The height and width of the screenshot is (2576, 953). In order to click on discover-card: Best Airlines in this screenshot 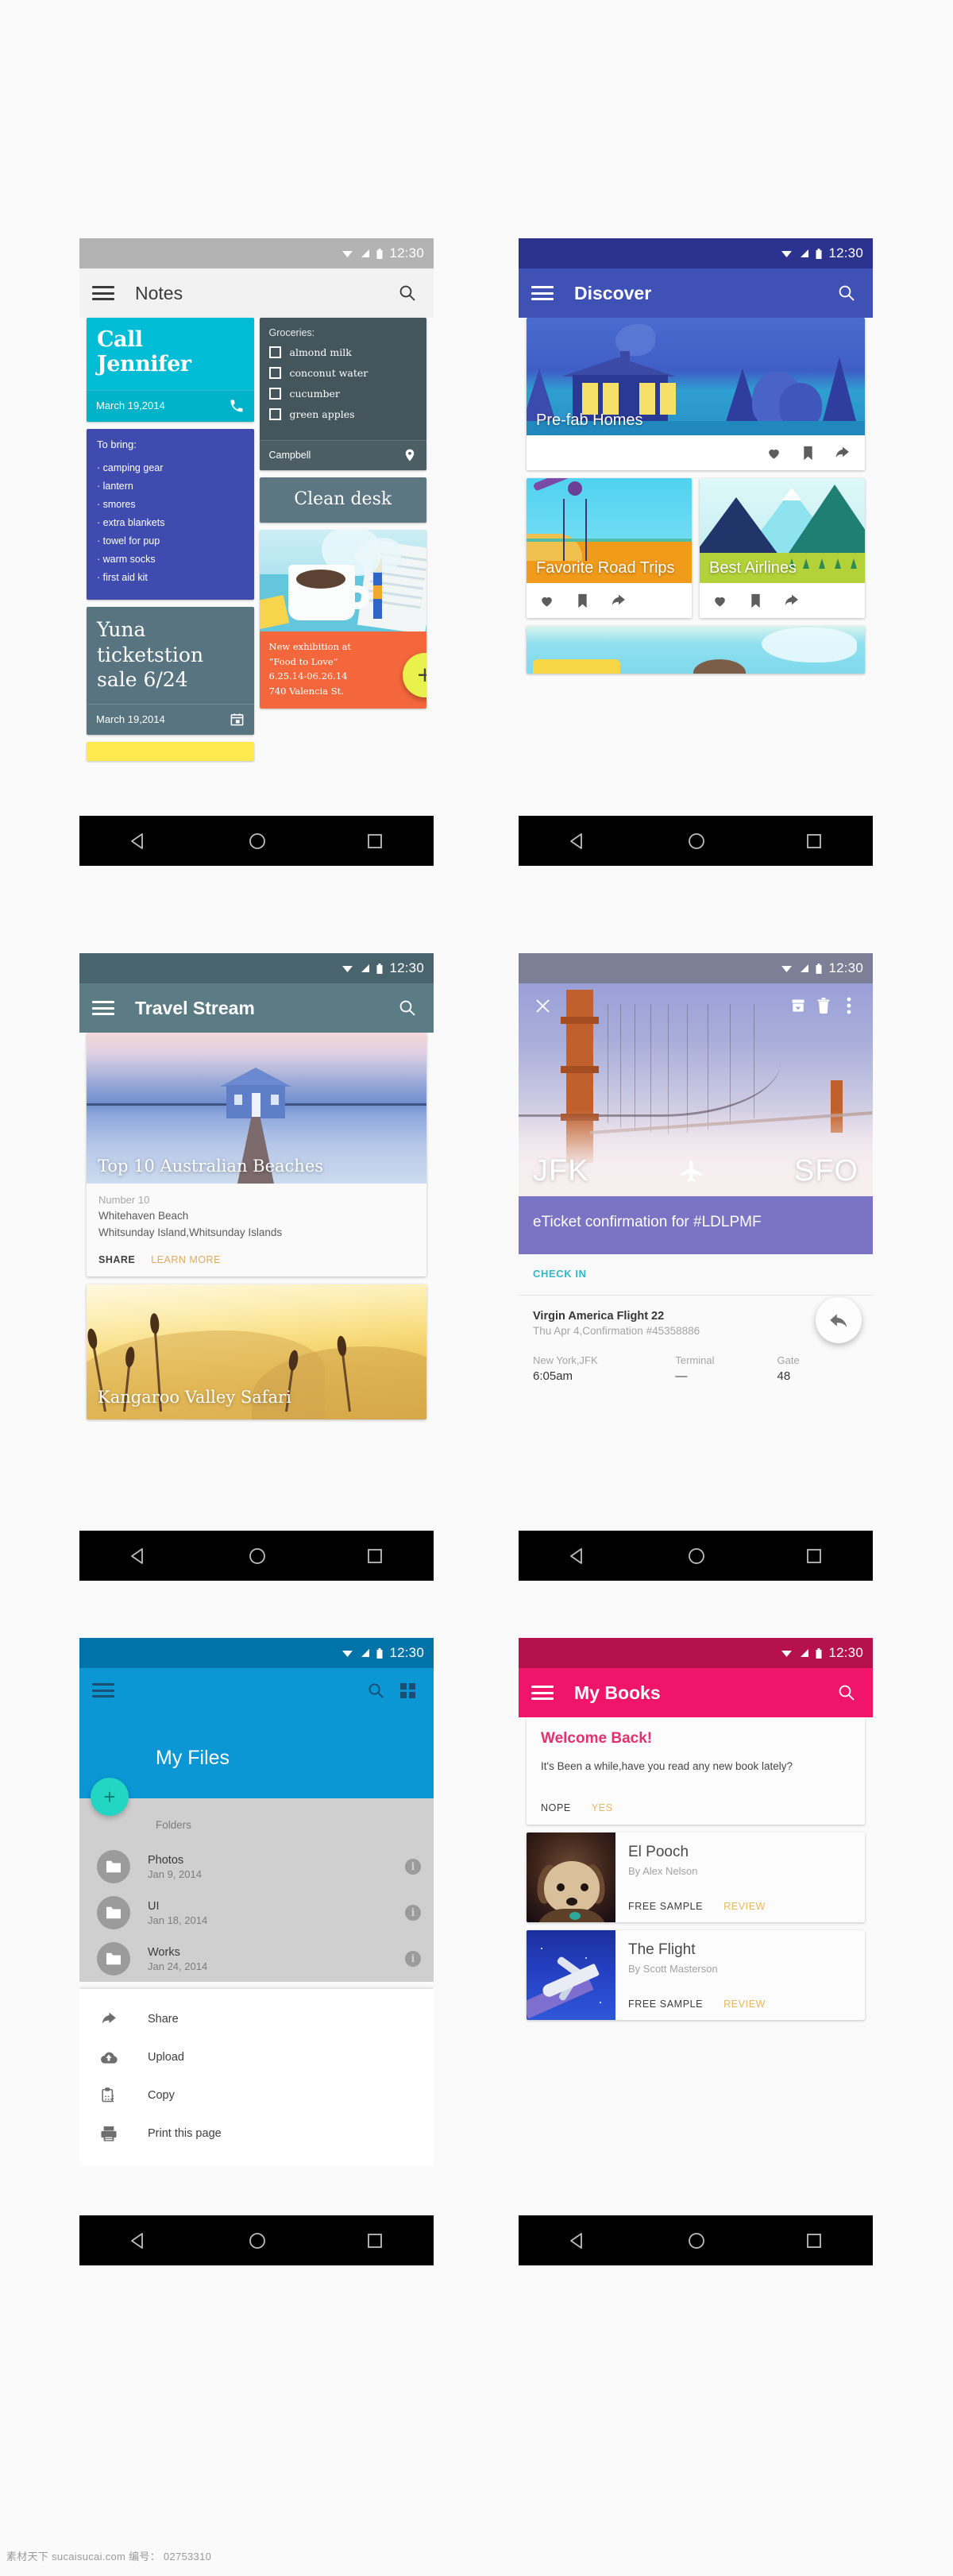, I will do `click(782, 548)`.